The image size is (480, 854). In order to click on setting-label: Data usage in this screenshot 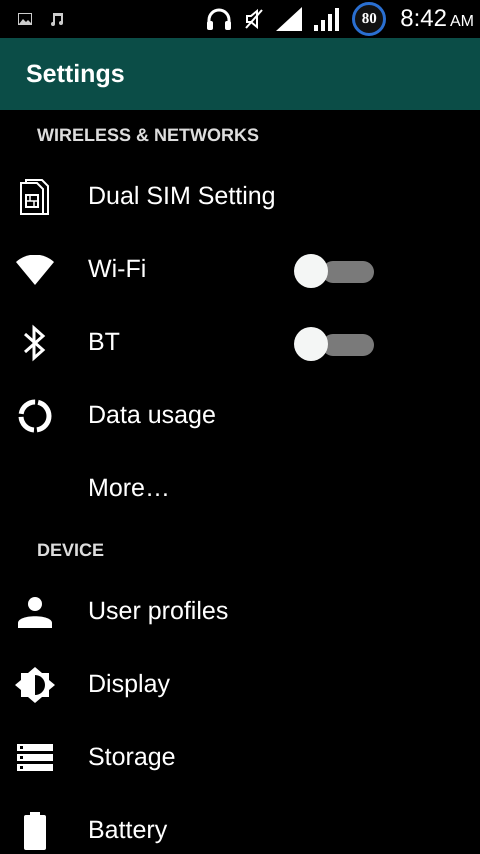, I will do `click(152, 415)`.